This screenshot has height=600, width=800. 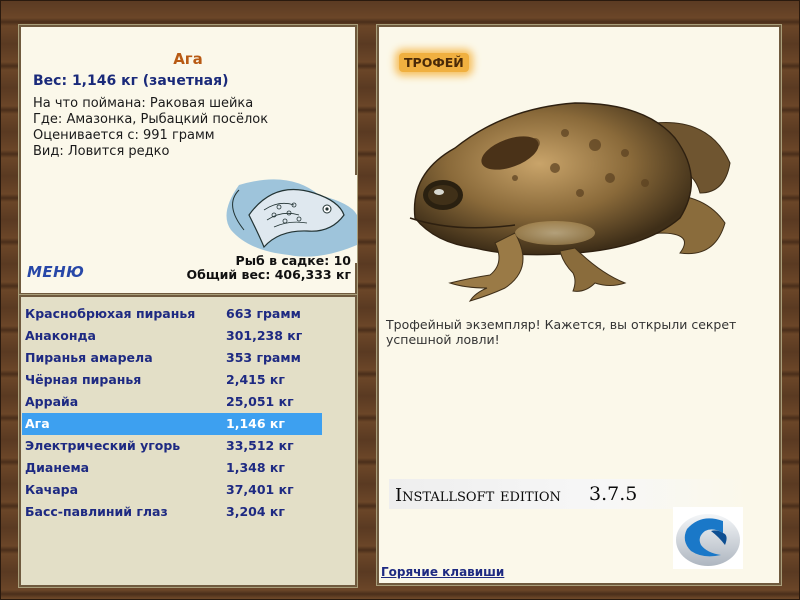 What do you see at coordinates (172, 358) in the screenshot?
I see `catch-row: Пиранья амарела 353 грамм` at bounding box center [172, 358].